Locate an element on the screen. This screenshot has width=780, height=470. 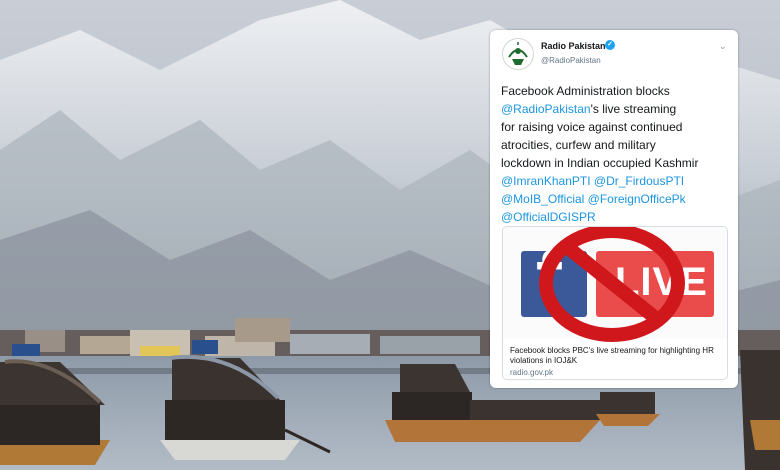
verified-badge-icon: ✓ is located at coordinates (610, 45).